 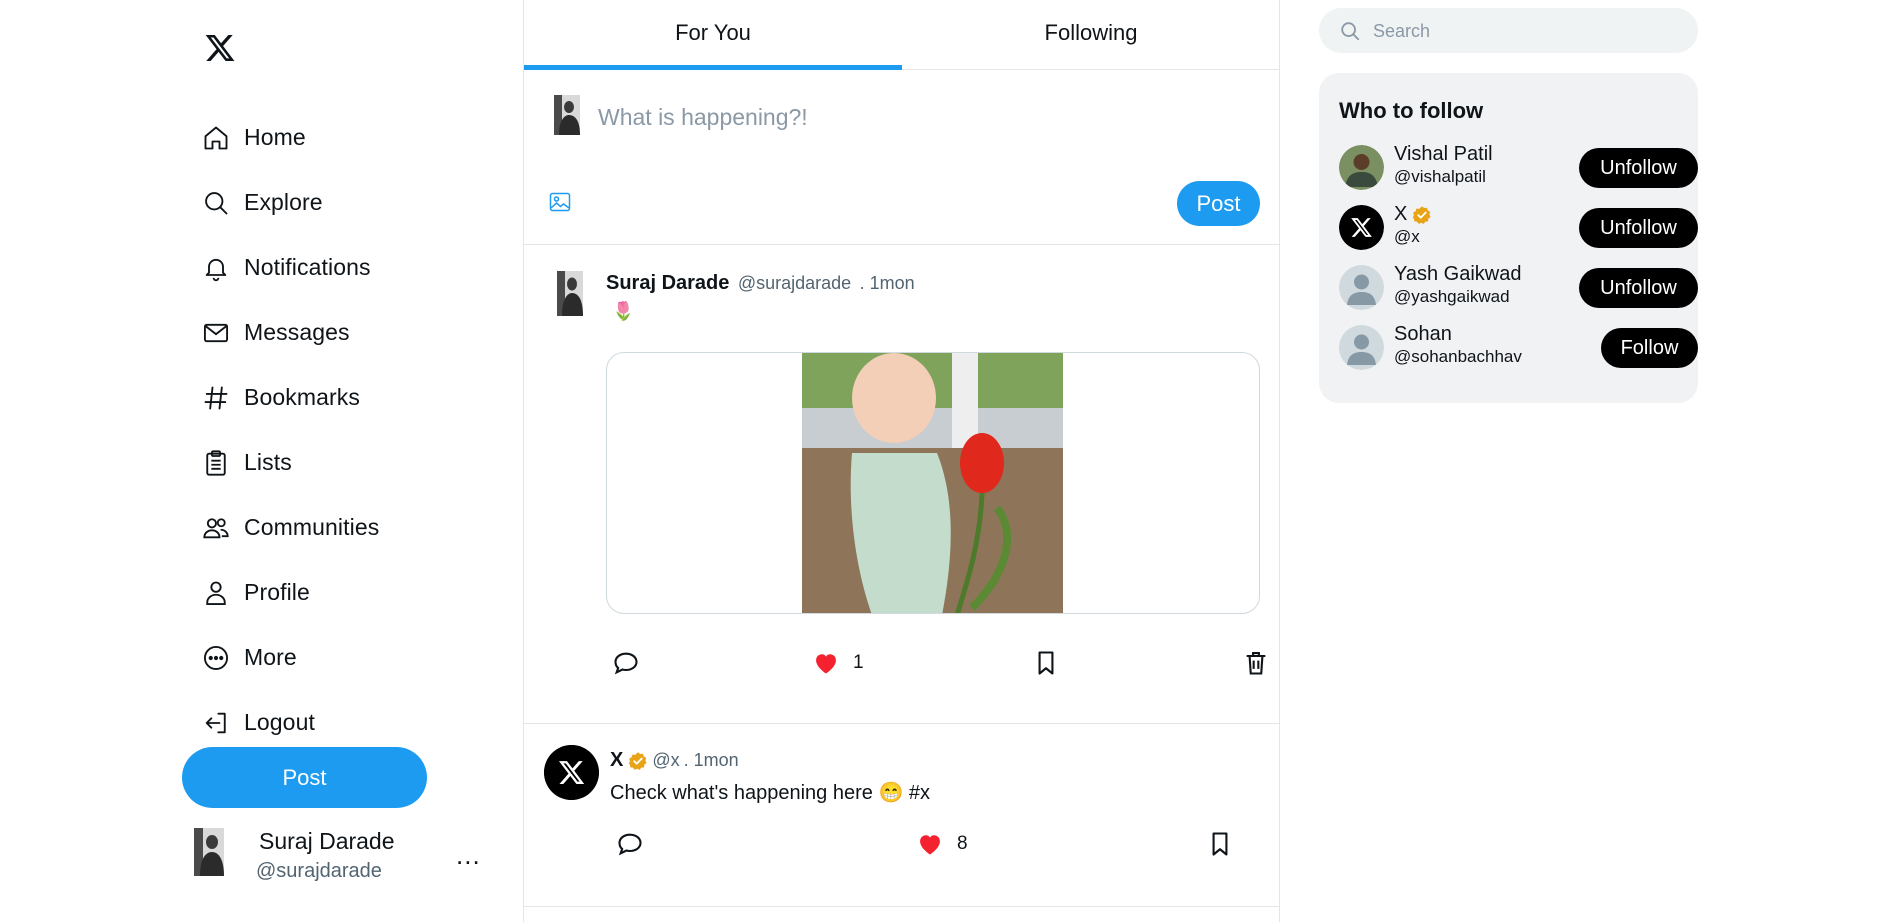 I want to click on like-count: 1, so click(x=858, y=662).